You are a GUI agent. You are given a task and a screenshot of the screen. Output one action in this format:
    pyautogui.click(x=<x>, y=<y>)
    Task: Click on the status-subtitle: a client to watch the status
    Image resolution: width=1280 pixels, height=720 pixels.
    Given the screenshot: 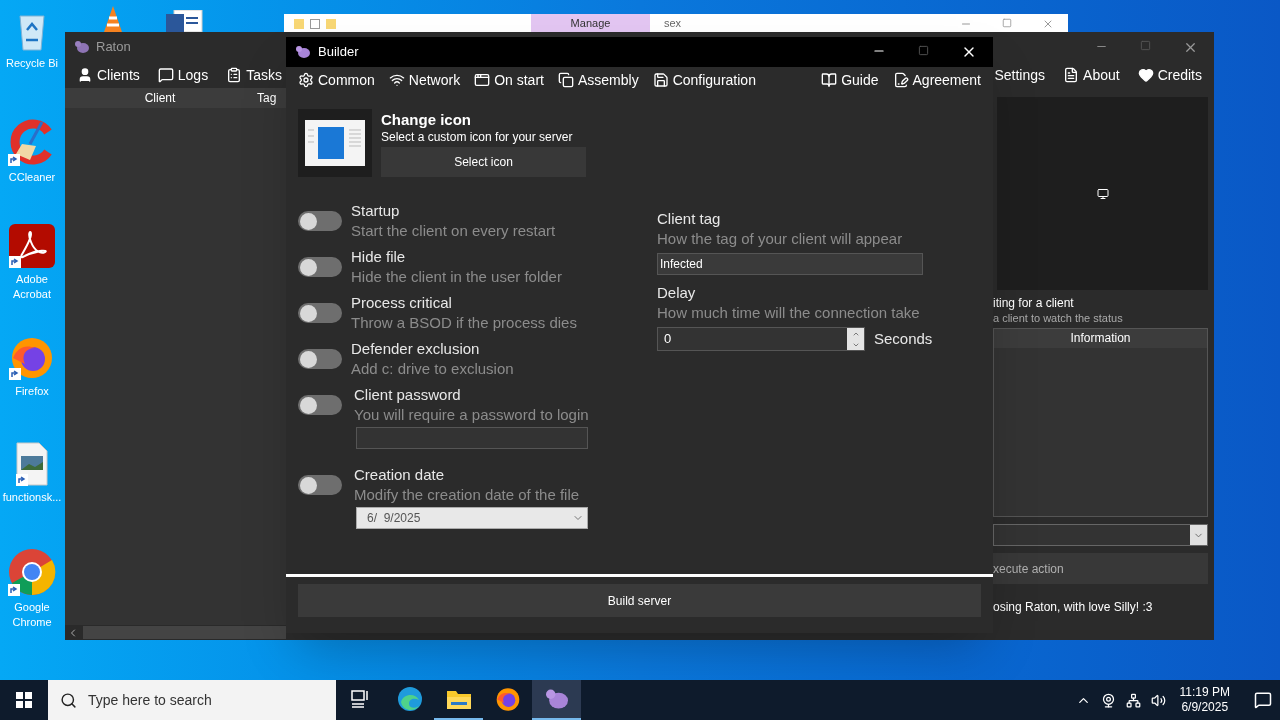 What is the action you would take?
    pyautogui.click(x=1058, y=318)
    